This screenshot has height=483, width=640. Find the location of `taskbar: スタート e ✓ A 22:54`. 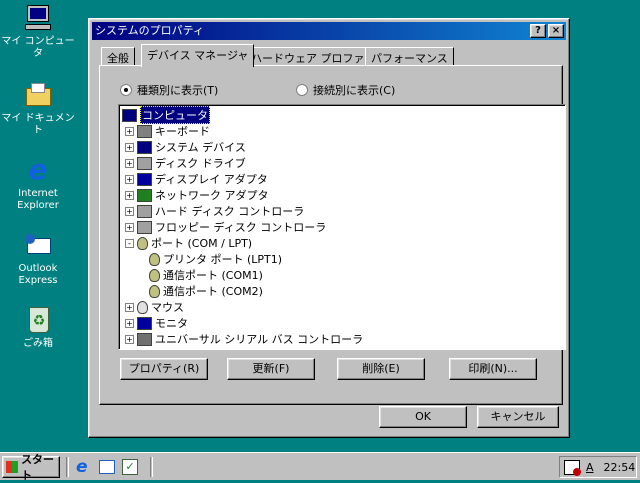

taskbar: スタート e ✓ A 22:54 is located at coordinates (320, 467).